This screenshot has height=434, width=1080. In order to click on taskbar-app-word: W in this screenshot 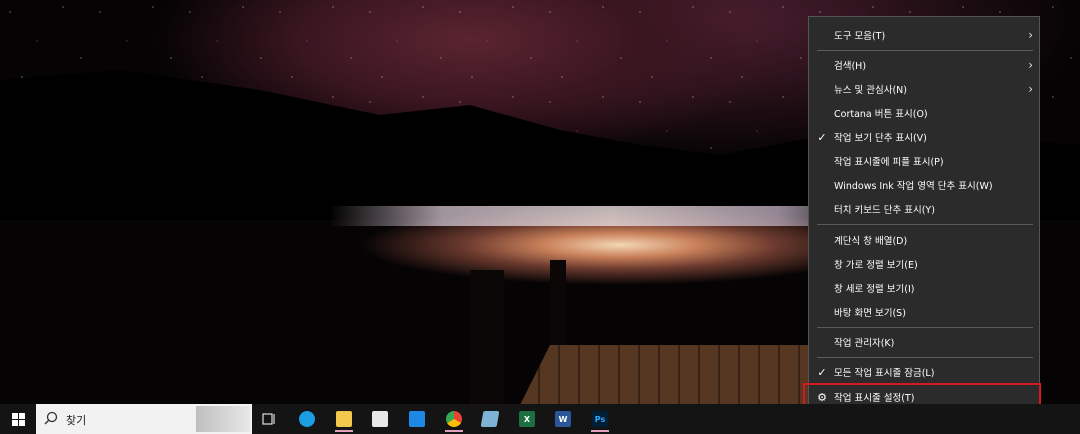, I will do `click(563, 419)`.